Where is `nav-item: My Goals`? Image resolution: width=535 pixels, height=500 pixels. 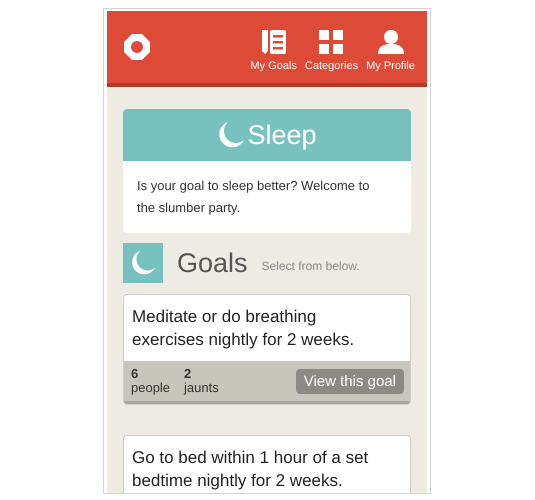
nav-item: My Goals is located at coordinates (273, 50).